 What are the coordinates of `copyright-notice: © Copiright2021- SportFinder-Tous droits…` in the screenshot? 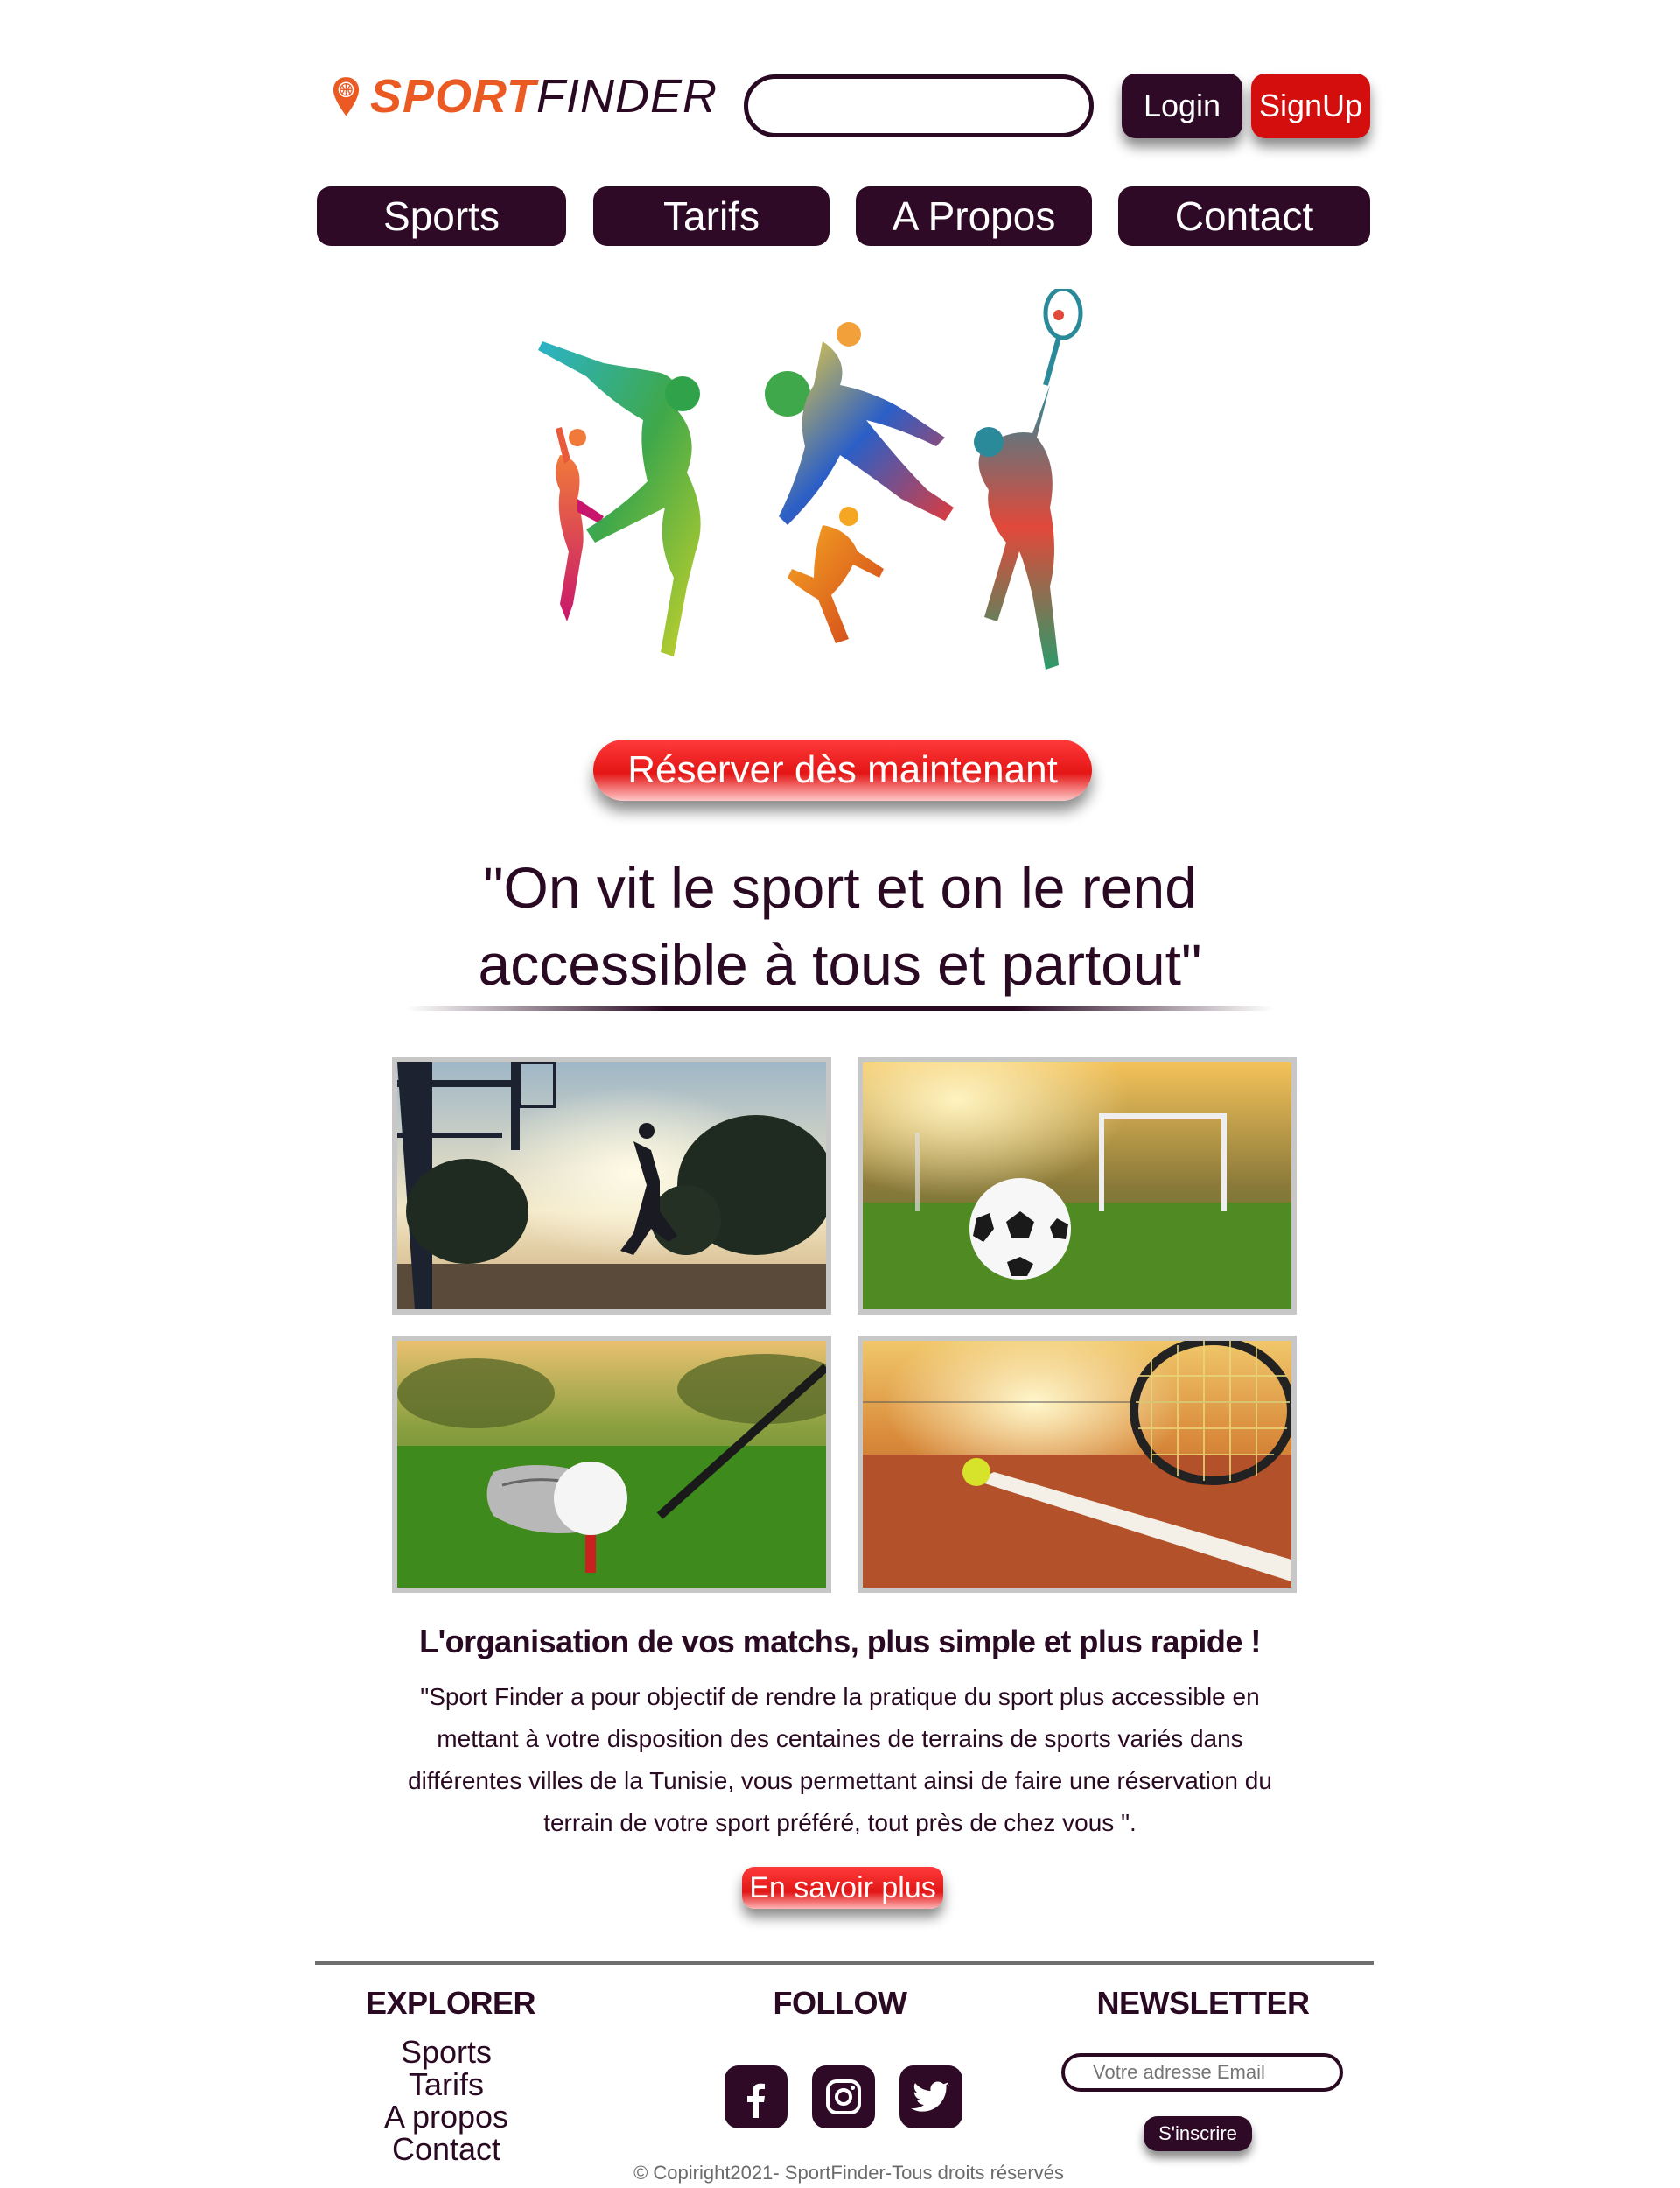 It's located at (849, 2173).